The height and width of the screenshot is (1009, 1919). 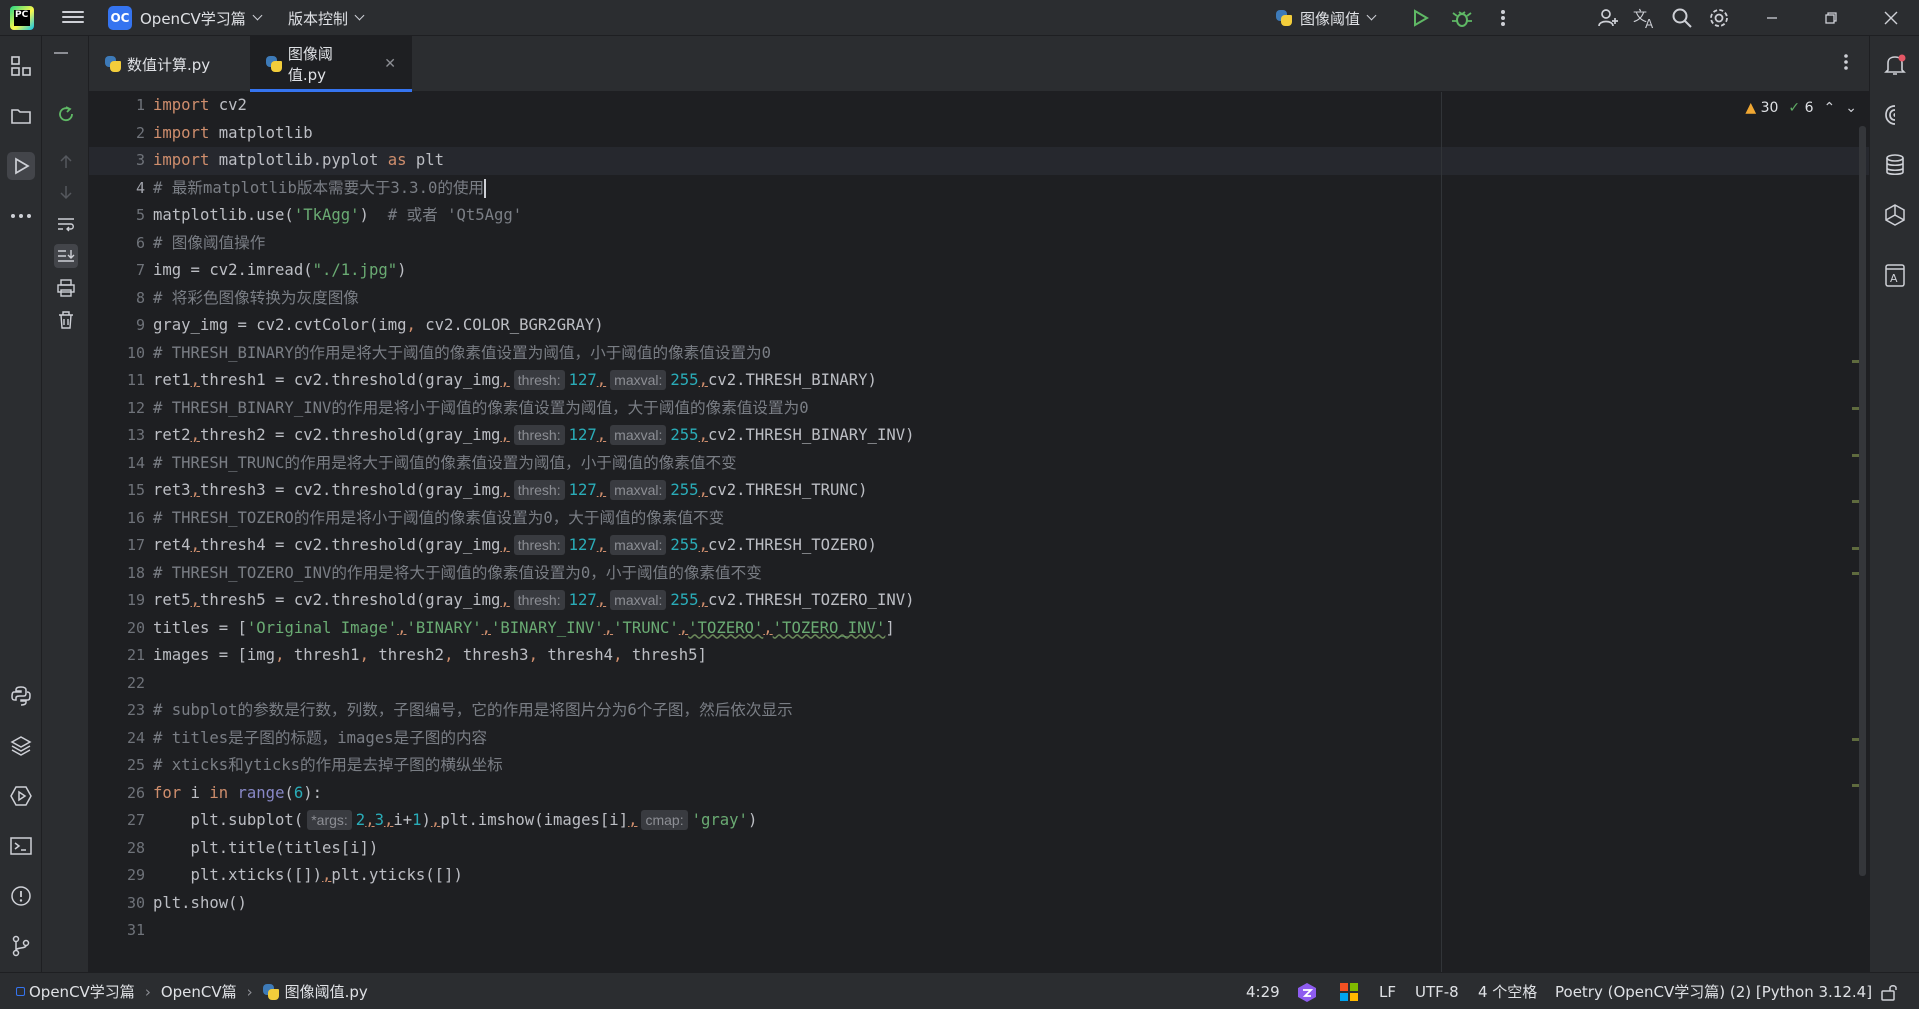 I want to click on terminal-button, so click(x=21, y=846).